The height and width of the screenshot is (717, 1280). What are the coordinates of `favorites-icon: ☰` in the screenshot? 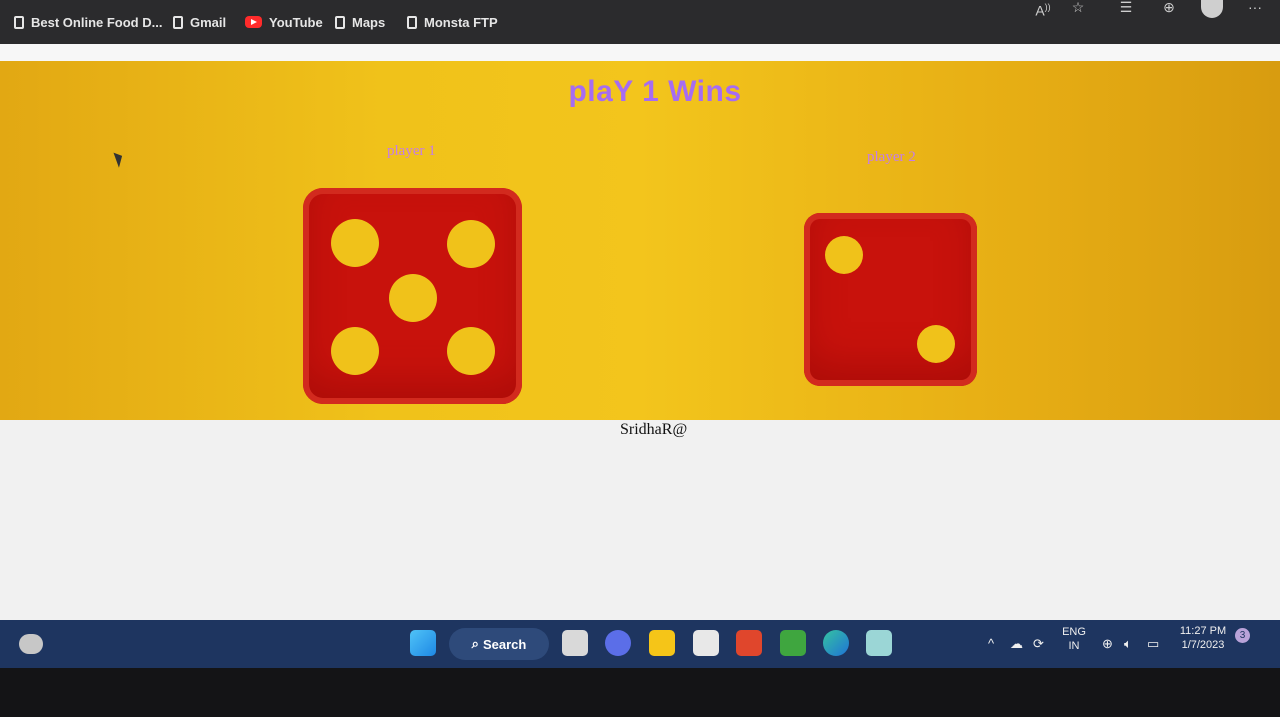 It's located at (1126, 10).